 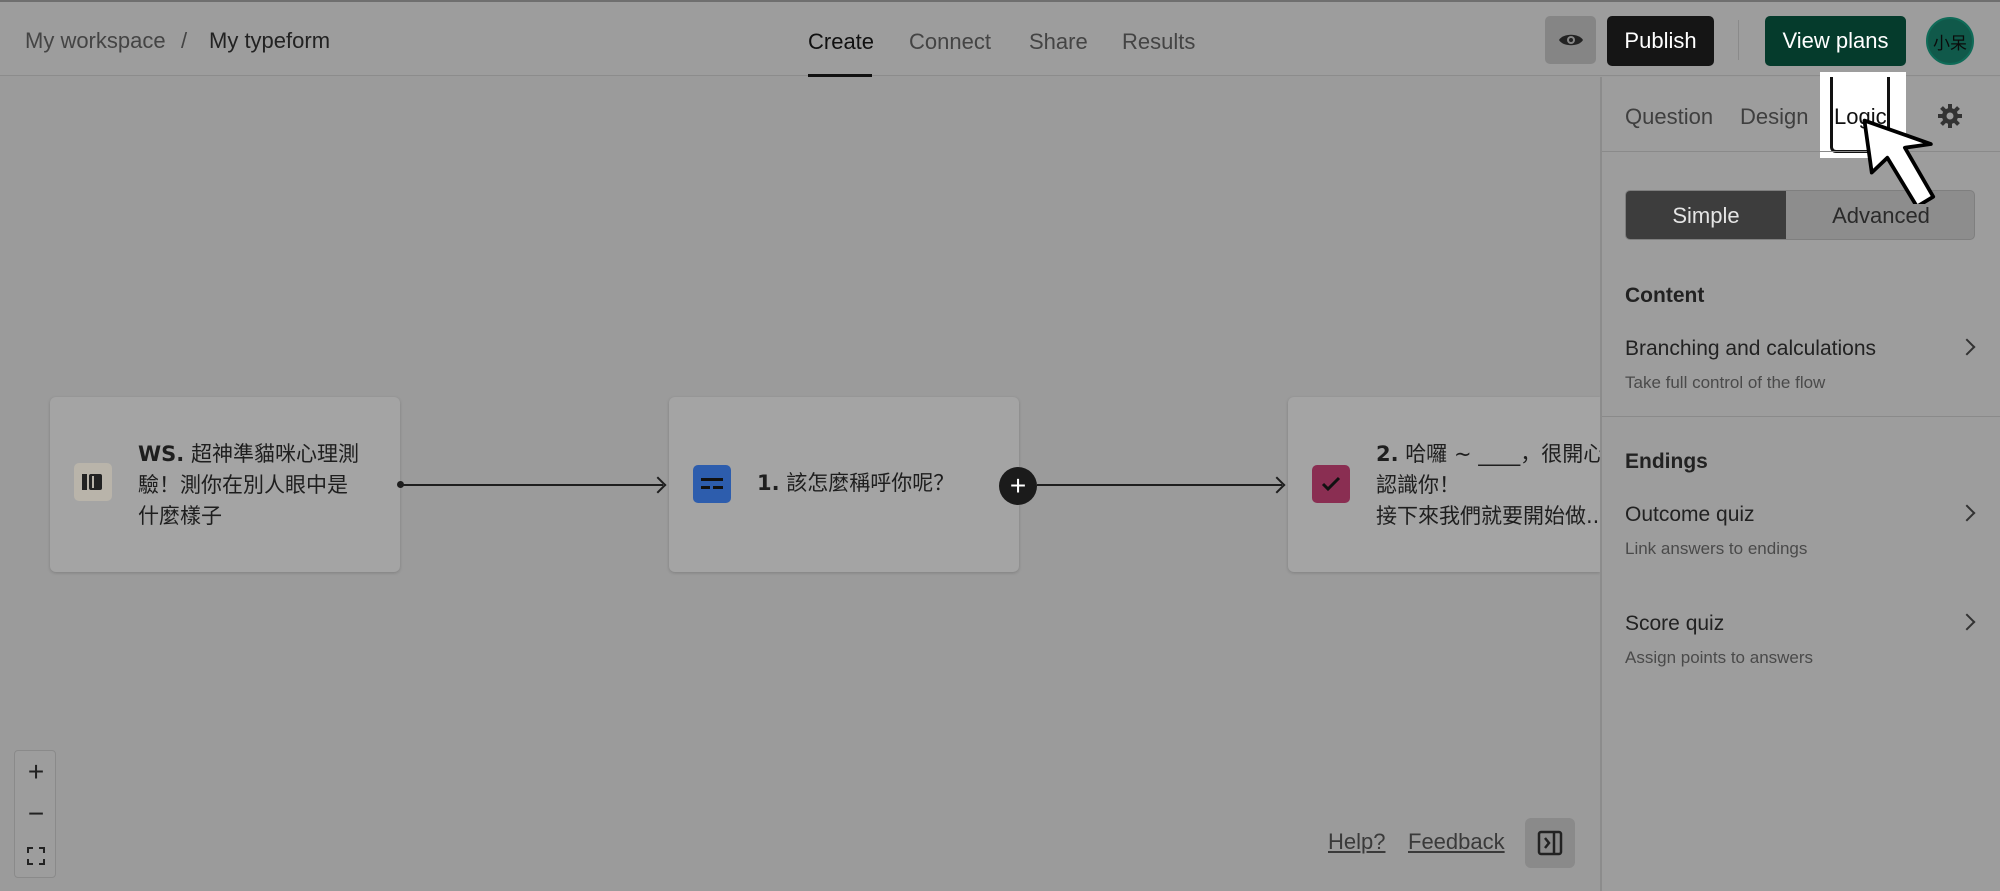 What do you see at coordinates (1418, 485) in the screenshot?
I see `card-text-line: 認識你！` at bounding box center [1418, 485].